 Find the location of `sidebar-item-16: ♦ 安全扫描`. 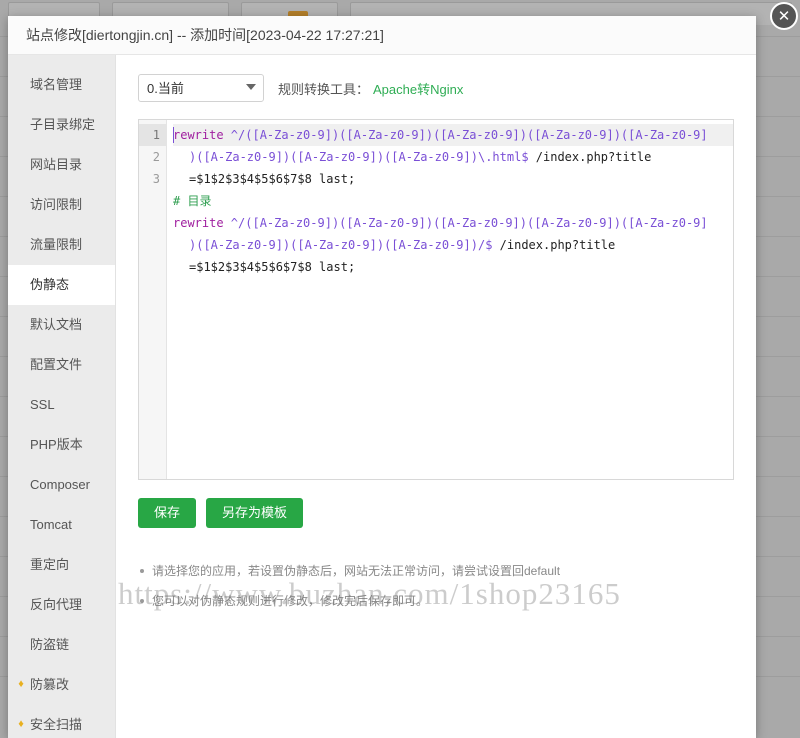

sidebar-item-16: ♦ 安全扫描 is located at coordinates (61, 721).